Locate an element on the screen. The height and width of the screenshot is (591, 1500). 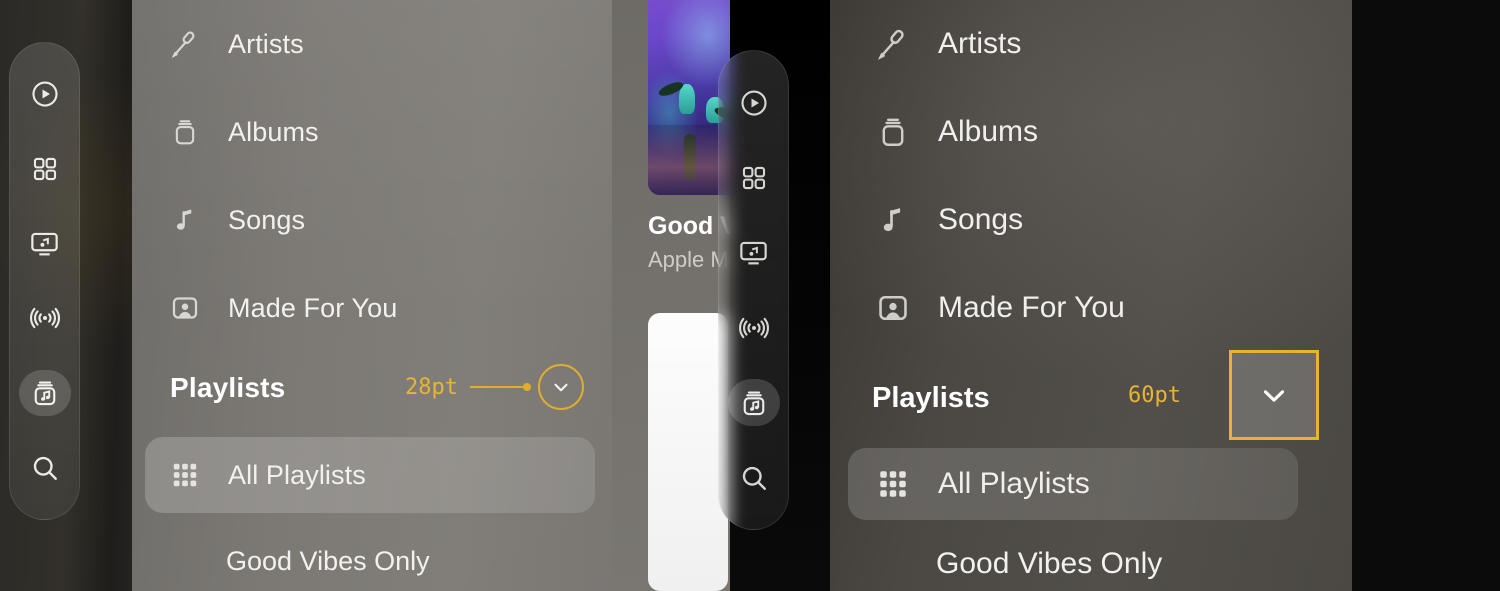
annotation-target-circle is located at coordinates (560, 387).